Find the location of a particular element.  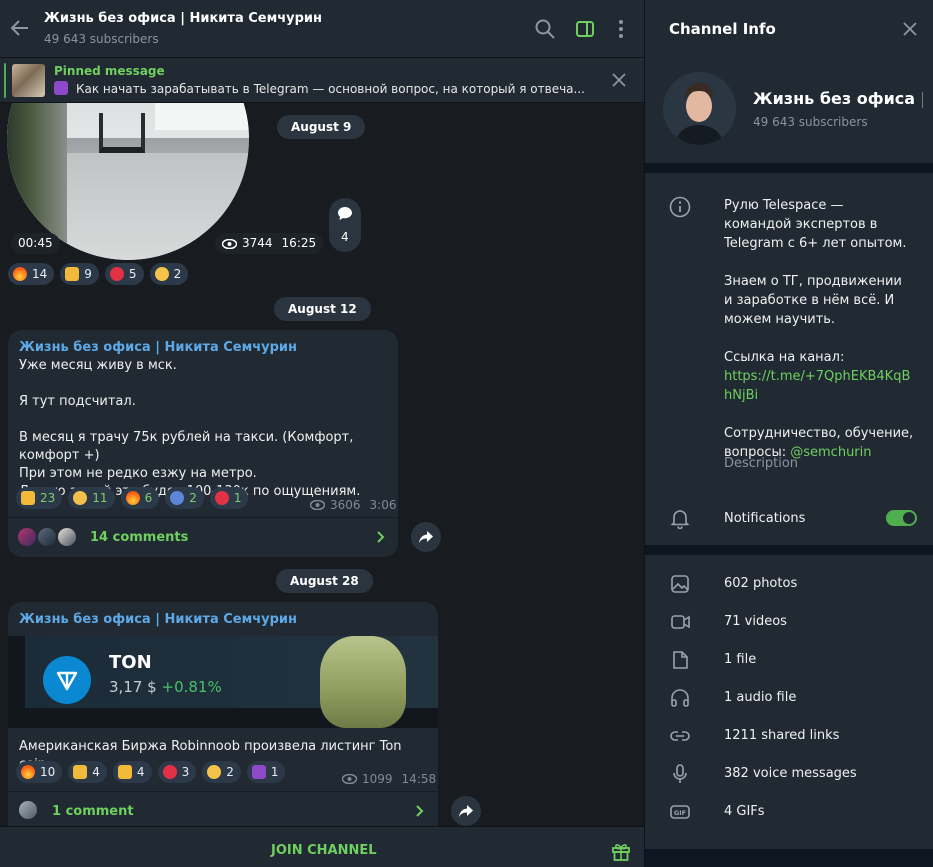

channel-avatar is located at coordinates (699, 108).